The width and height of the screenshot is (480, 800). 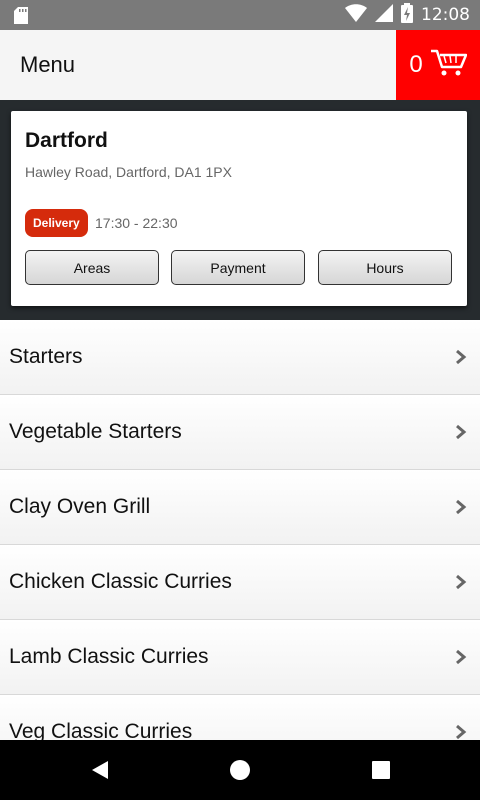 What do you see at coordinates (384, 15) in the screenshot?
I see `signal-icon` at bounding box center [384, 15].